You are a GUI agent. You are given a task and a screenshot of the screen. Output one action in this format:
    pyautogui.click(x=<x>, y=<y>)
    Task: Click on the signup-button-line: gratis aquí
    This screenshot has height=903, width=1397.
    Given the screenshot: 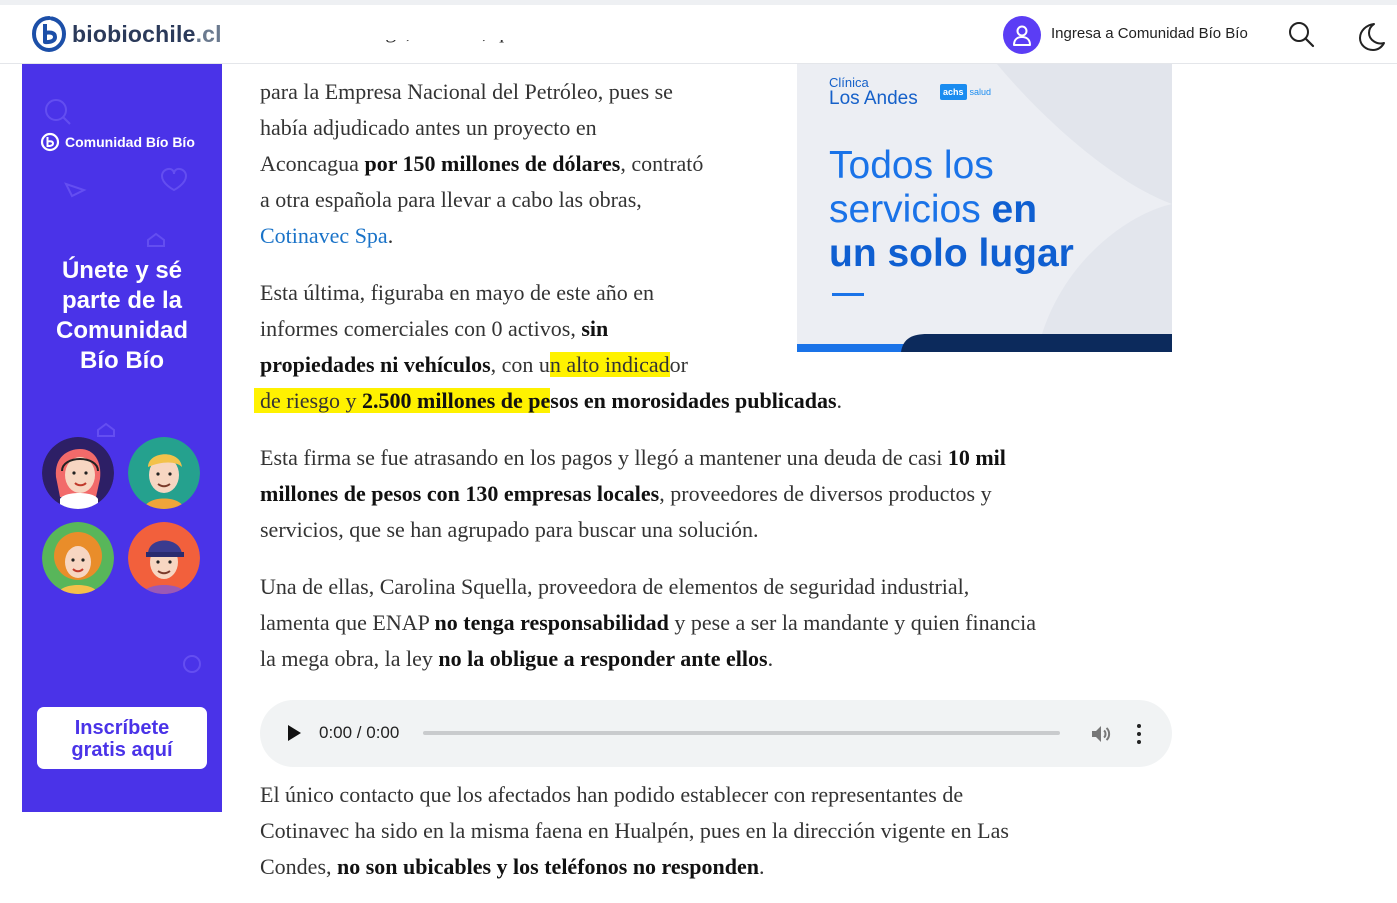 What is the action you would take?
    pyautogui.click(x=122, y=750)
    